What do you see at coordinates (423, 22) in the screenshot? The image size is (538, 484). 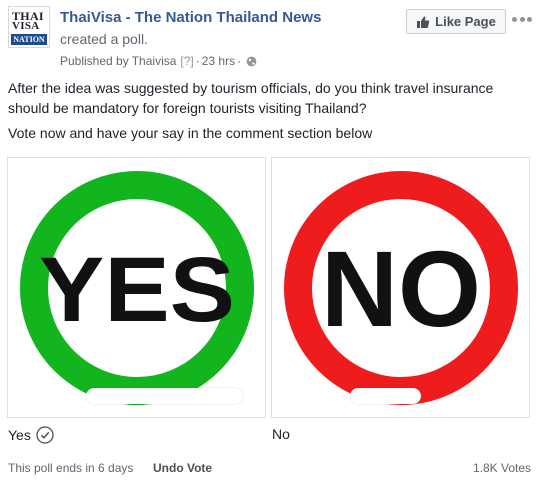 I see `thumbs-up-icon` at bounding box center [423, 22].